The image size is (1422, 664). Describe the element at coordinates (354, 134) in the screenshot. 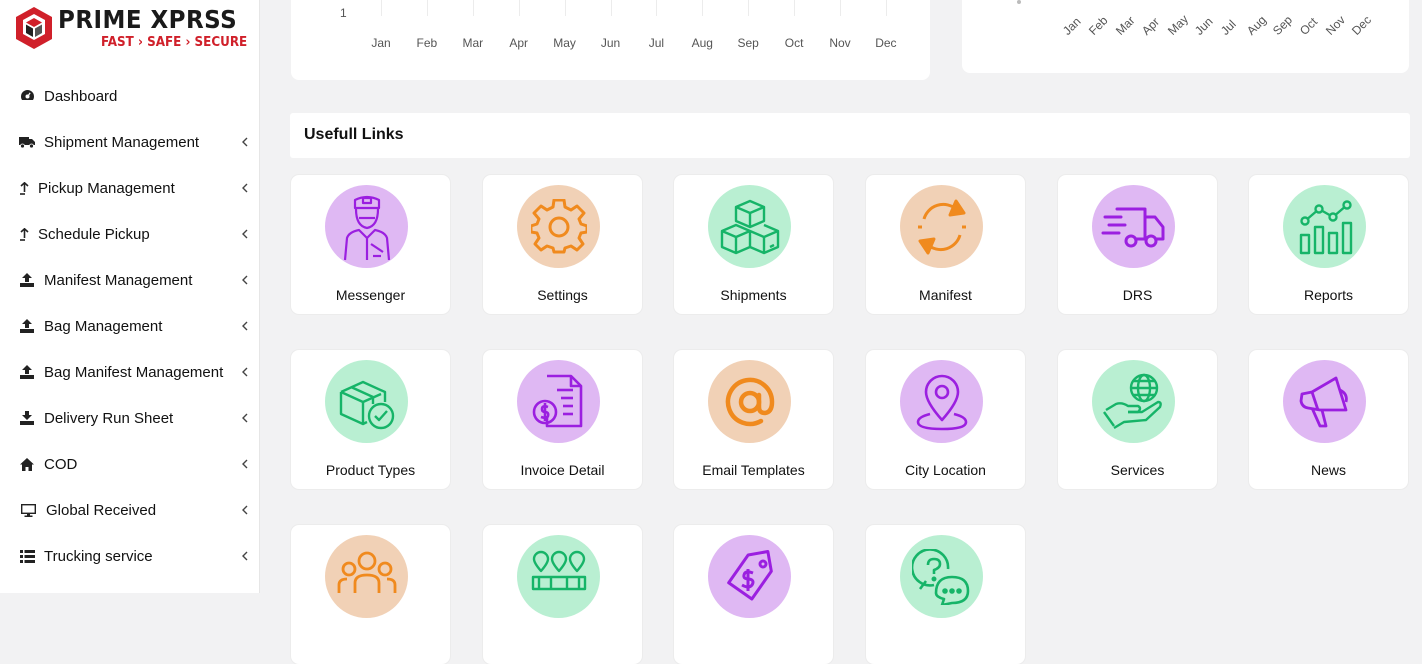

I see `useful-links-title: Usefull Links` at that location.